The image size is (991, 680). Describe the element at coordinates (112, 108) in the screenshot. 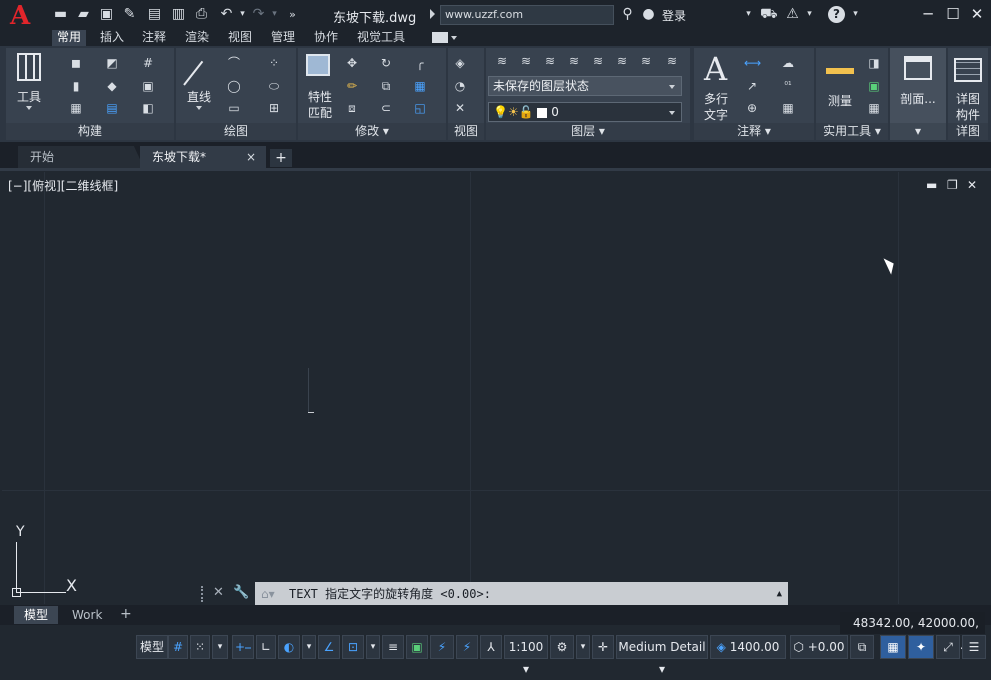

I see `slab-icon: ▤` at that location.